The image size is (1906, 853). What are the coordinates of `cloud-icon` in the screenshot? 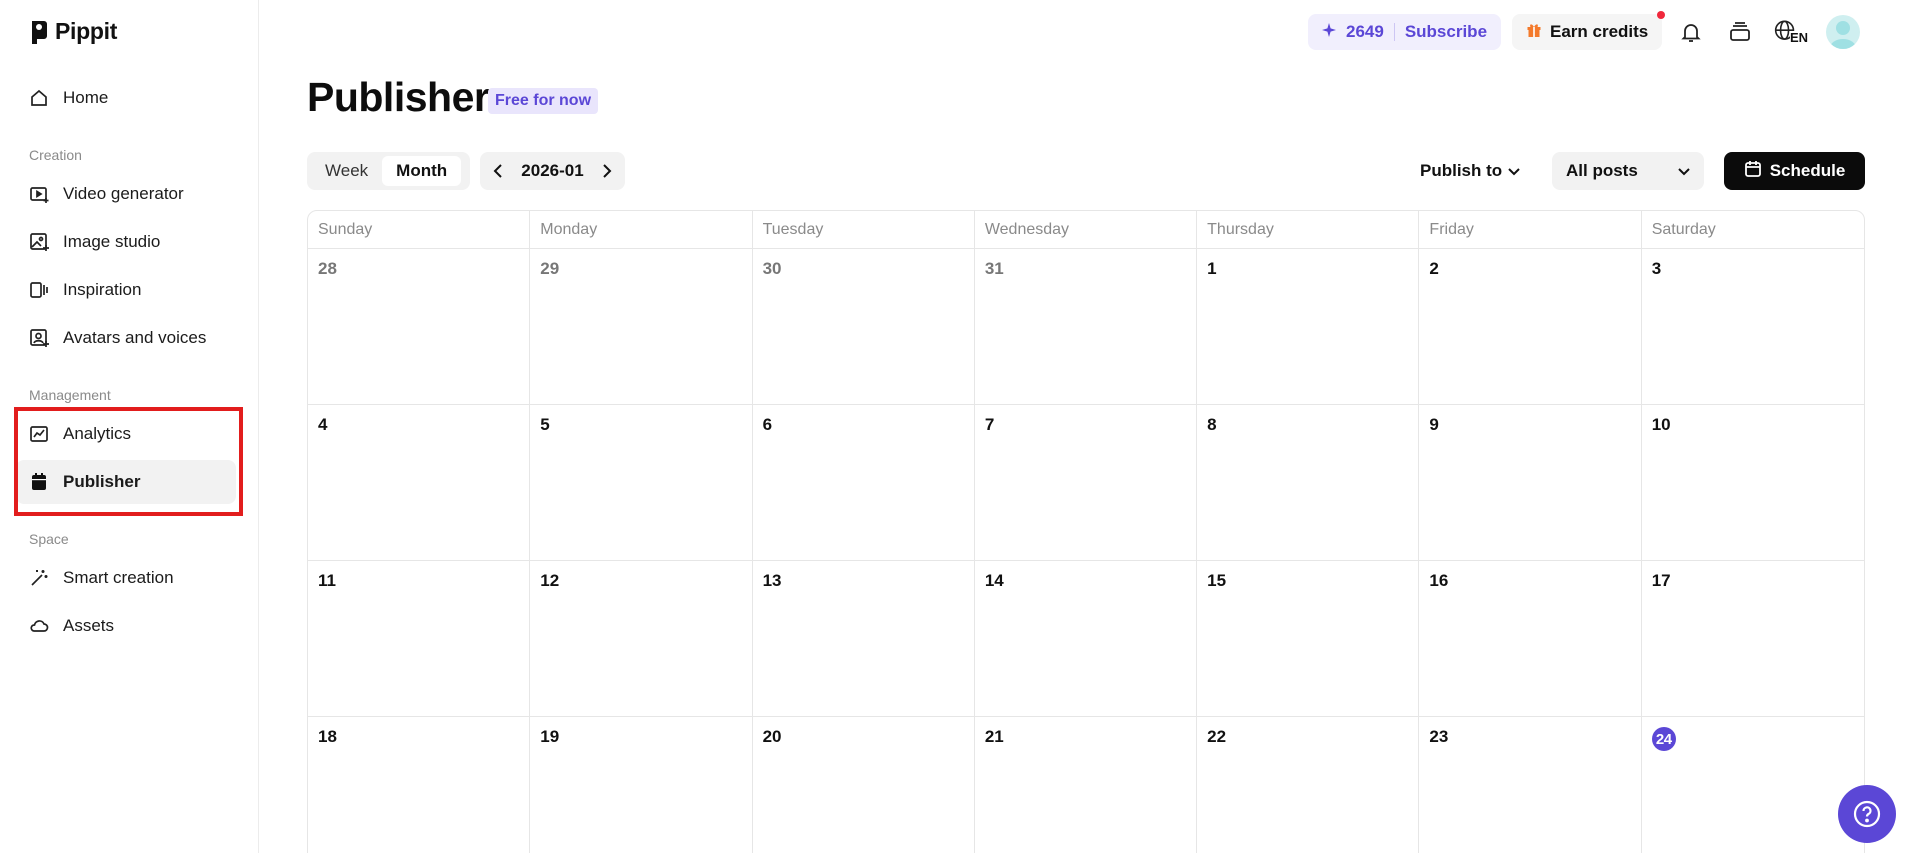 It's located at (39, 626).